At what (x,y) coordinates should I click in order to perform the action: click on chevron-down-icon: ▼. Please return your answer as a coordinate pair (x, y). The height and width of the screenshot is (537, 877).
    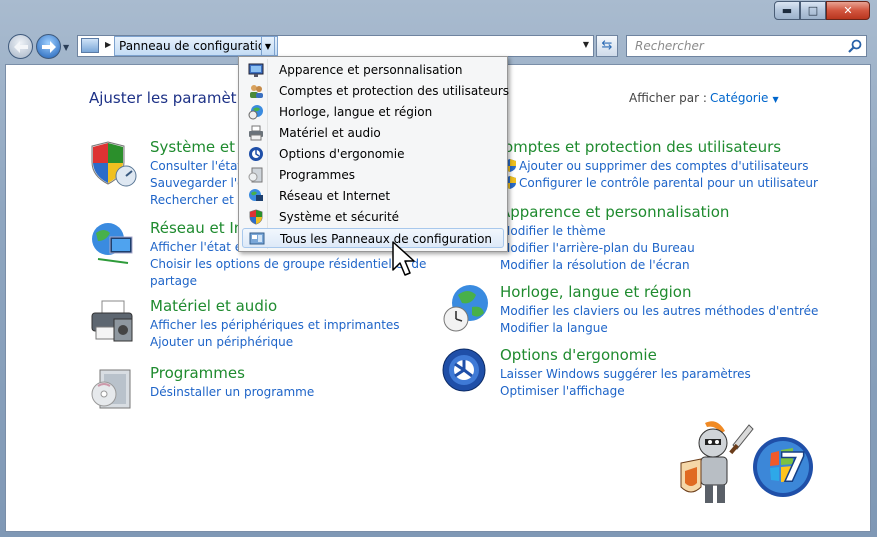
    Looking at the image, I should click on (775, 99).